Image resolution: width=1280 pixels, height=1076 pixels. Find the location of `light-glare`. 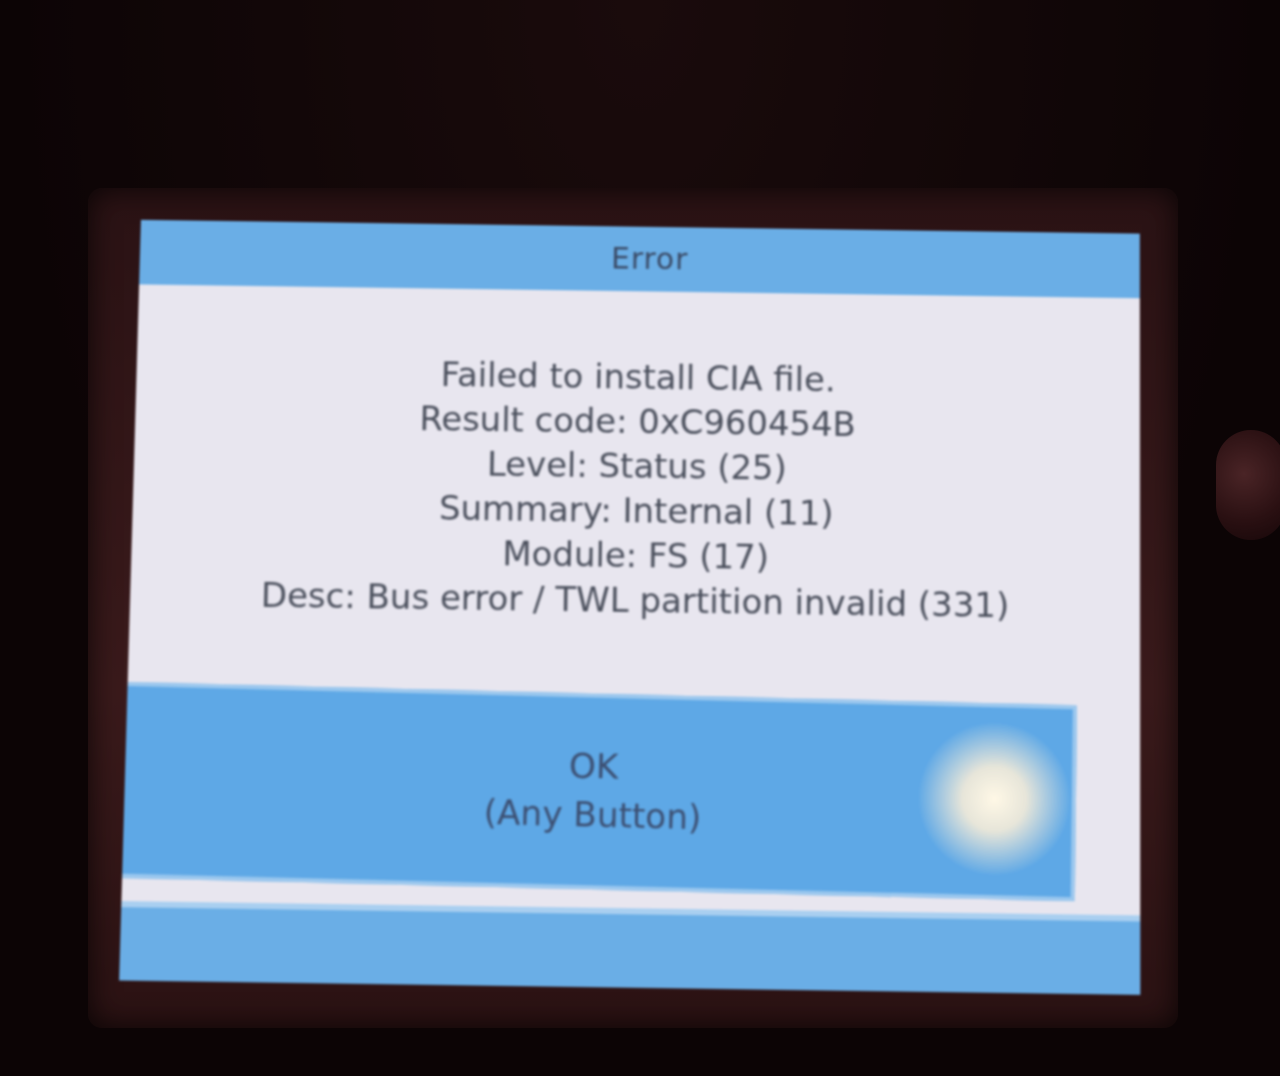

light-glare is located at coordinates (993, 799).